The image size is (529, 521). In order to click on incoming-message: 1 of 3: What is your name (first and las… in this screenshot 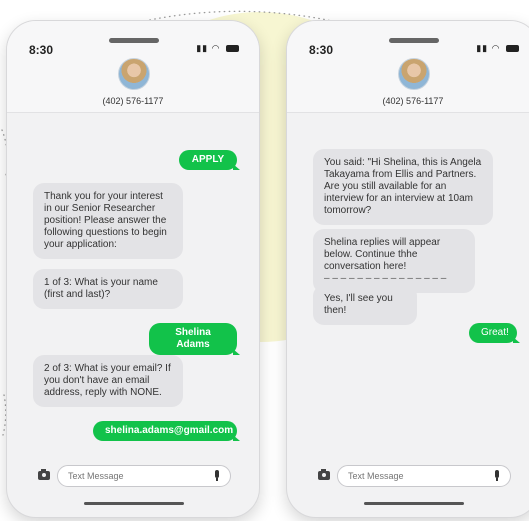, I will do `click(108, 289)`.